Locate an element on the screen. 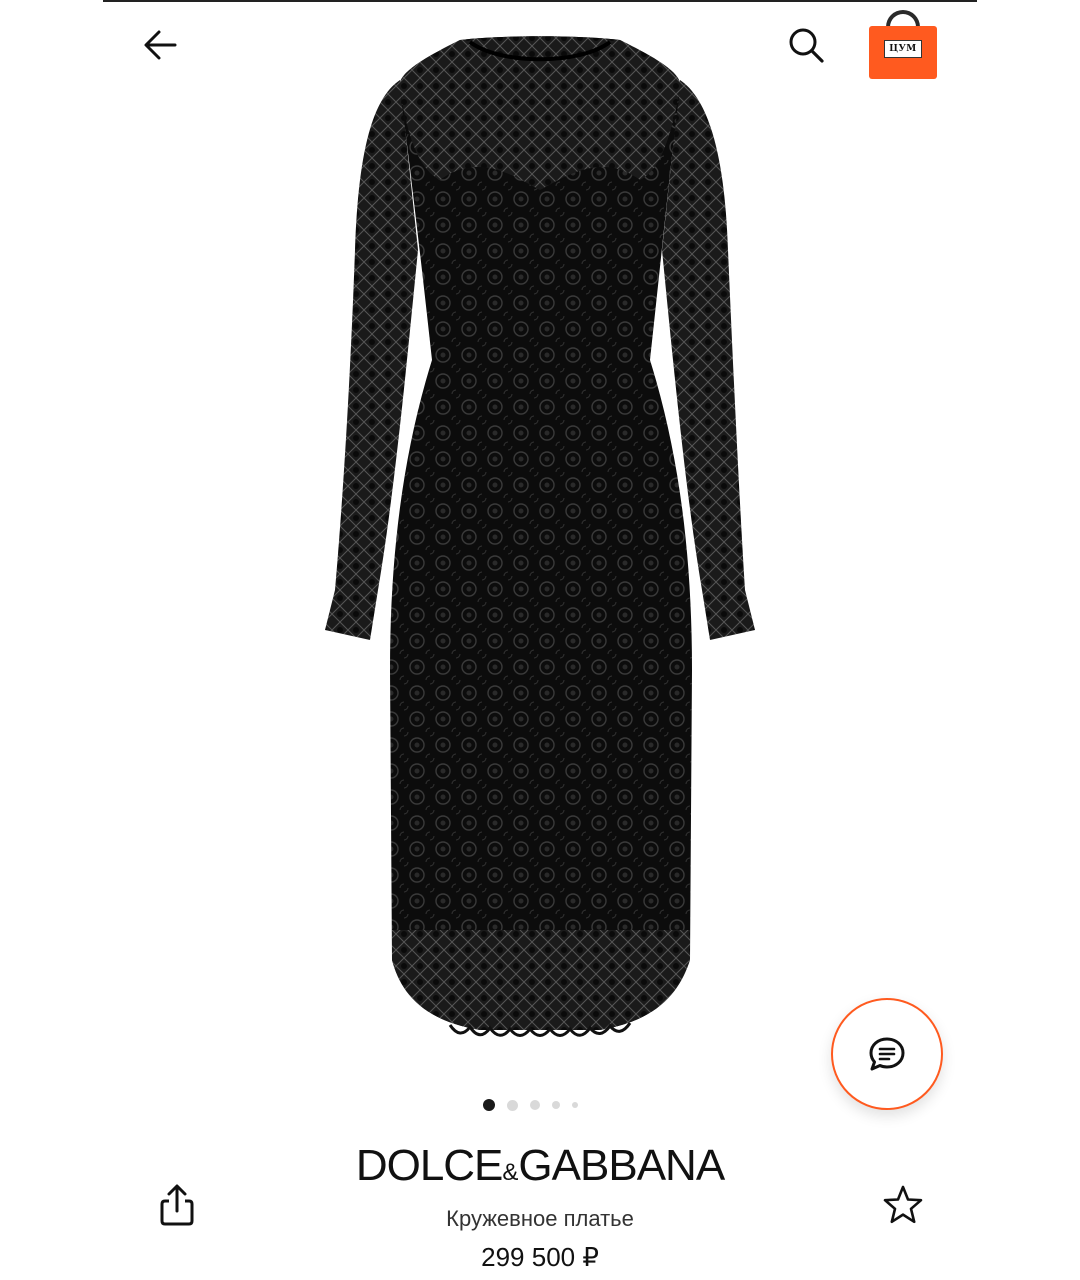 This screenshot has height=1280, width=1080. favorite-button is located at coordinates (903, 1205).